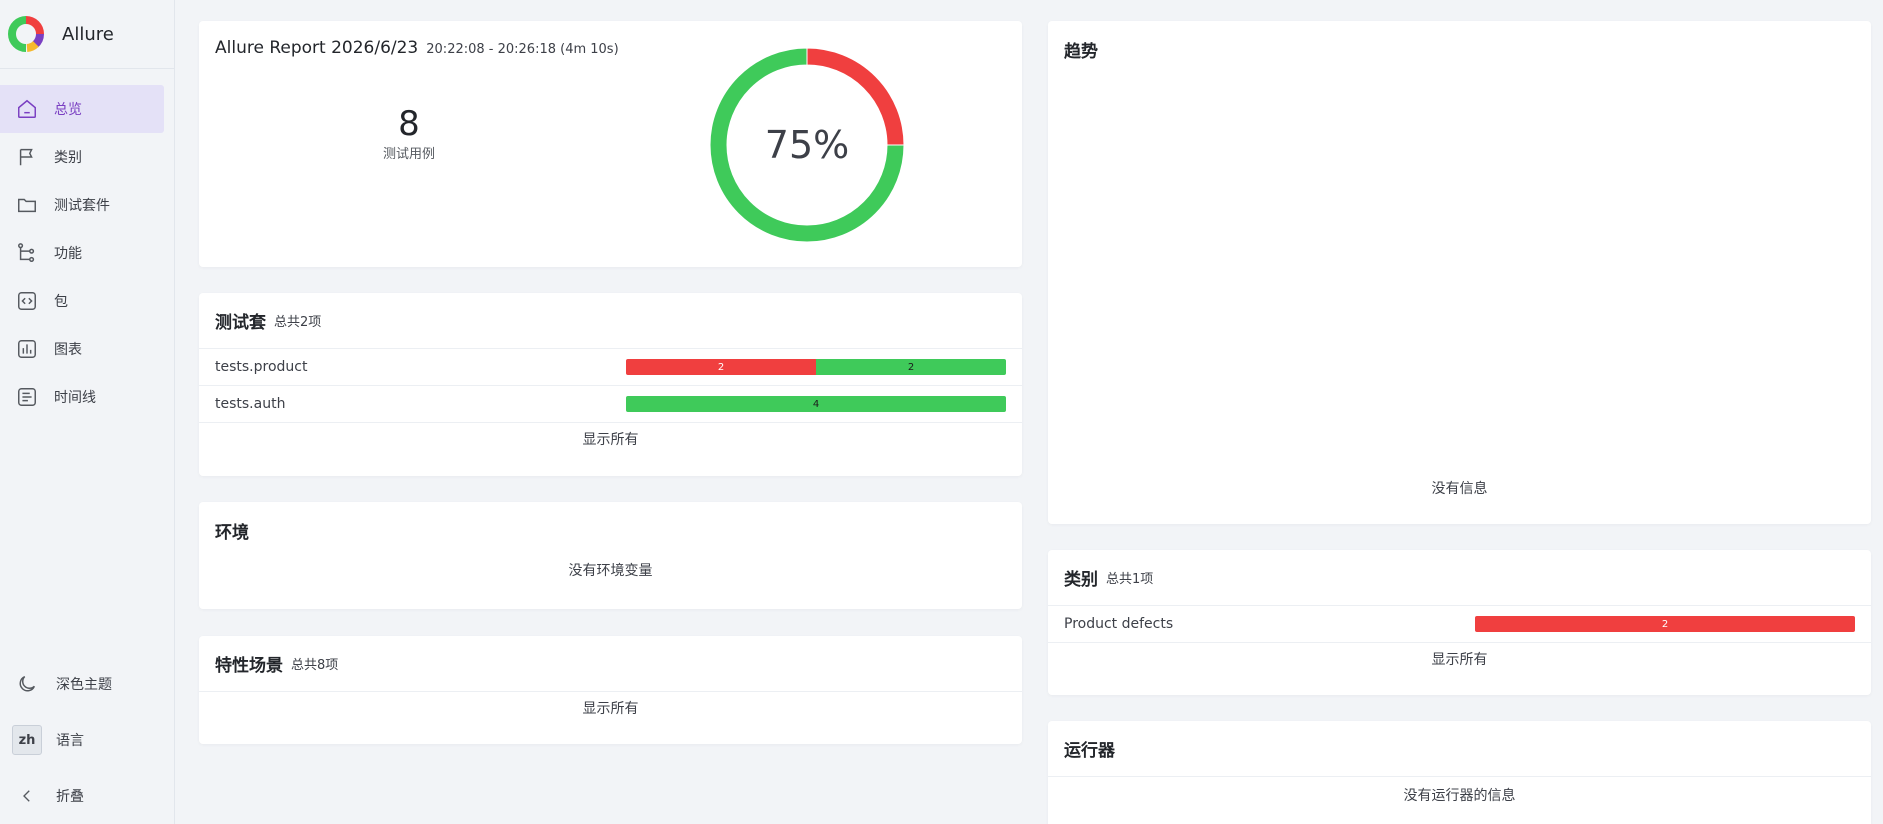  I want to click on tree-icon, so click(27, 253).